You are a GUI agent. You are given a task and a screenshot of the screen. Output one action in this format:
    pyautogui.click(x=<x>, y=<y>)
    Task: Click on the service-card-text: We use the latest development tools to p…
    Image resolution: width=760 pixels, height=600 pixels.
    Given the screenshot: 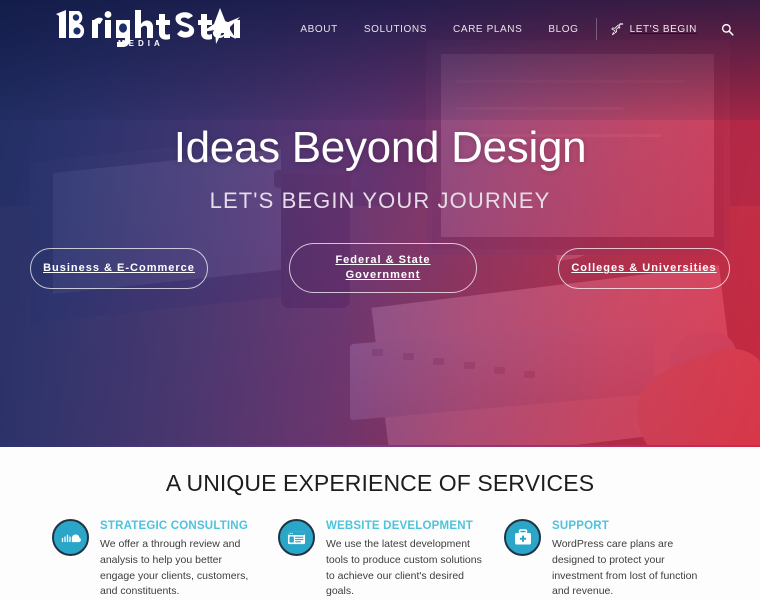 What is the action you would take?
    pyautogui.click(x=404, y=568)
    